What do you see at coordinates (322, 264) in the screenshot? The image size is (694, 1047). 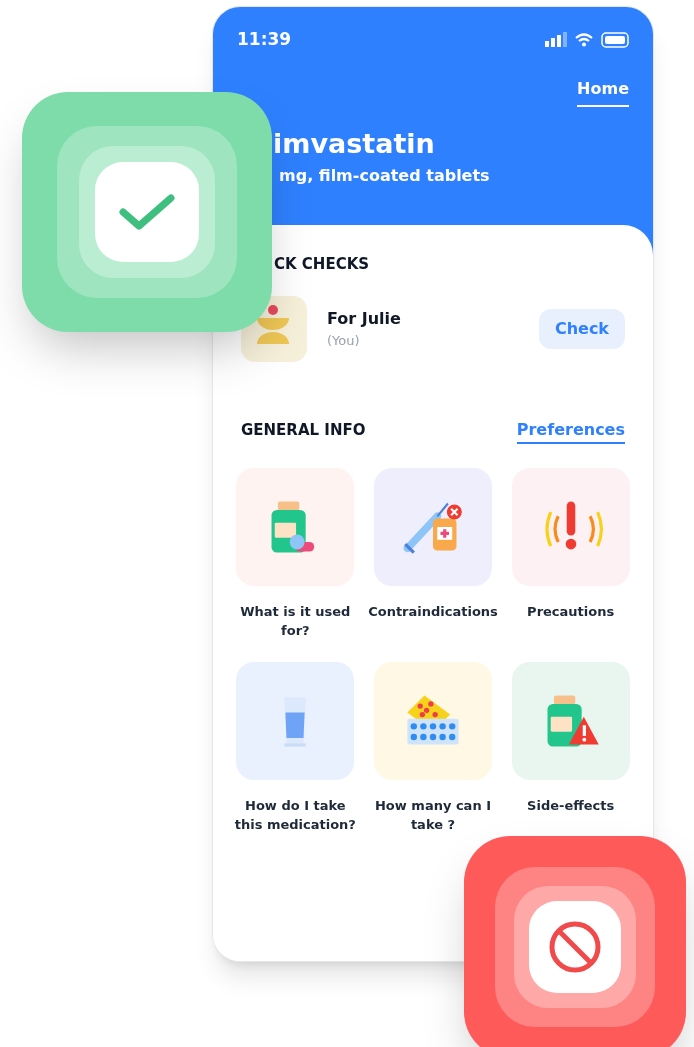 I see `section-heading: CK CHECKS` at bounding box center [322, 264].